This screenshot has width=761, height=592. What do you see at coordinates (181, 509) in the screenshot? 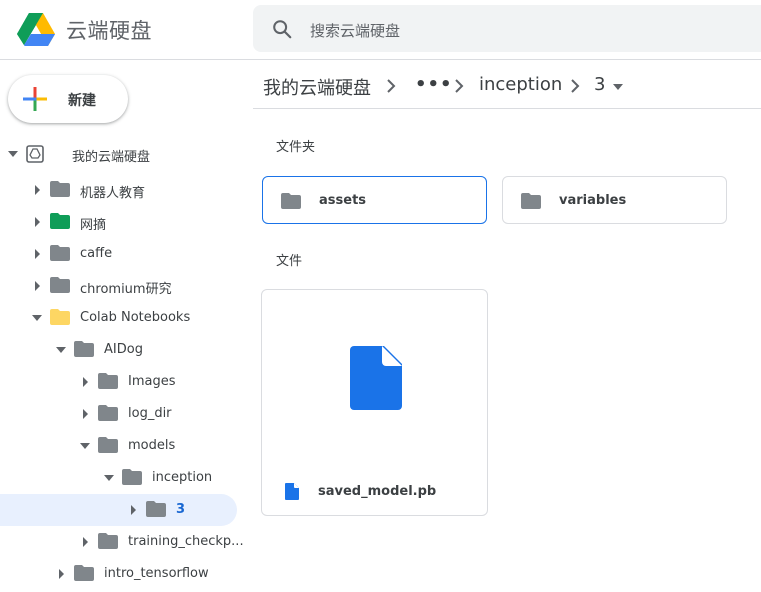
I see `sidebar-item-label: 3` at bounding box center [181, 509].